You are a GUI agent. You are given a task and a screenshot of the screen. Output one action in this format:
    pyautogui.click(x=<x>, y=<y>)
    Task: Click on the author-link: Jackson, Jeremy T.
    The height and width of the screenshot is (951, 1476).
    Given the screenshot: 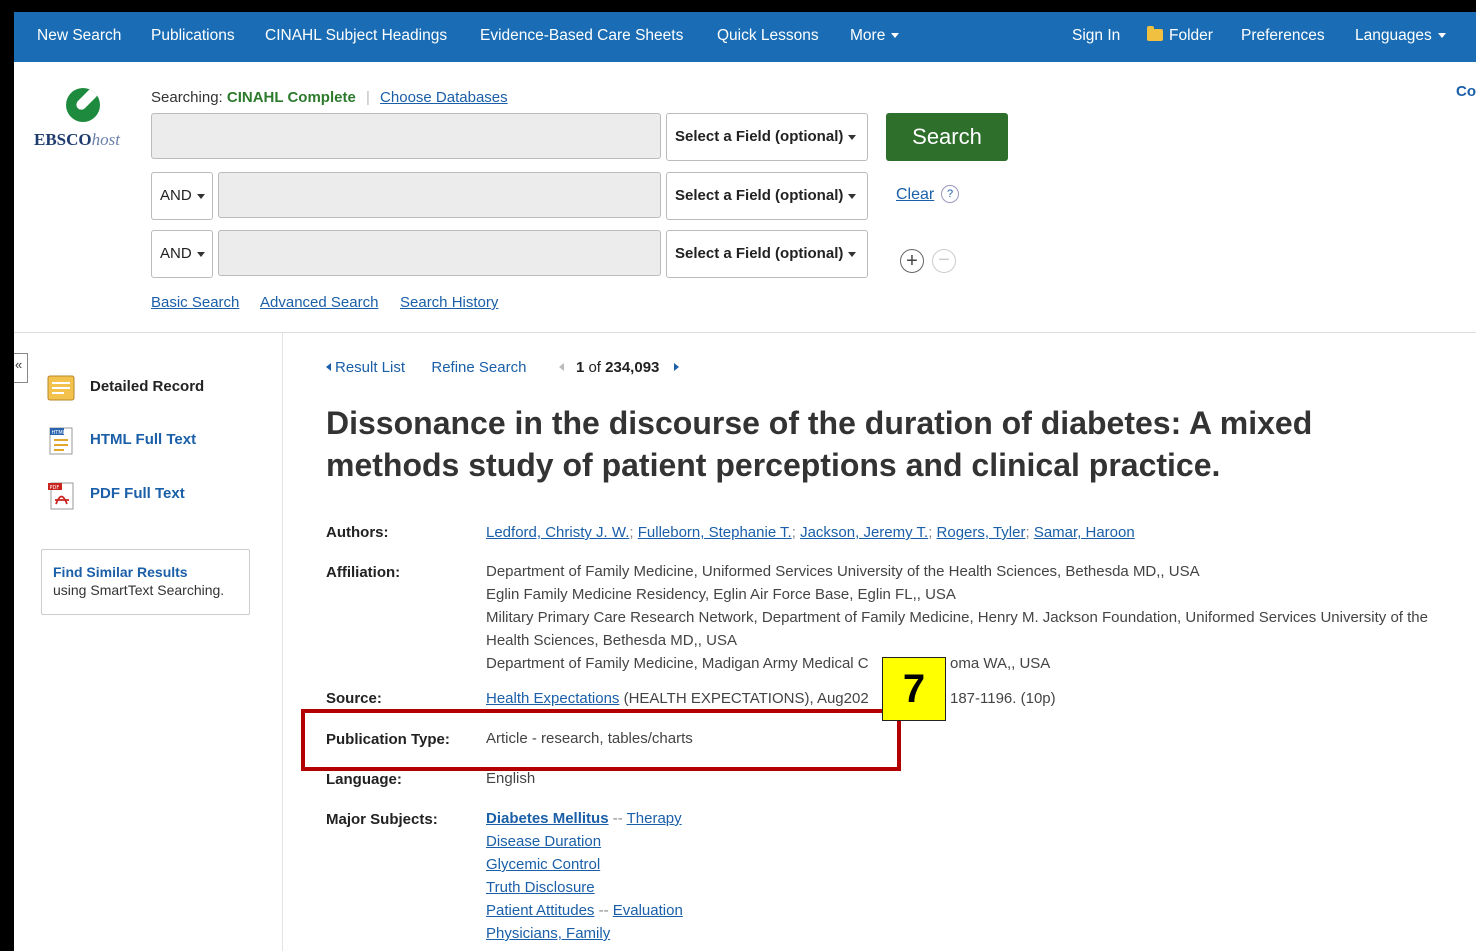 What is the action you would take?
    pyautogui.click(x=864, y=532)
    